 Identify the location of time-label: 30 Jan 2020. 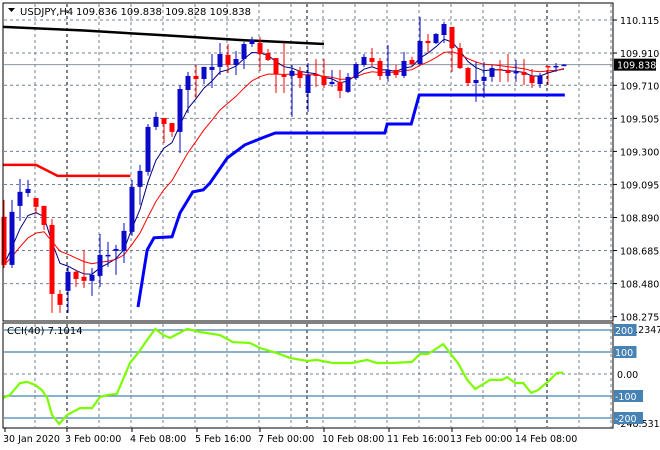
(31, 439).